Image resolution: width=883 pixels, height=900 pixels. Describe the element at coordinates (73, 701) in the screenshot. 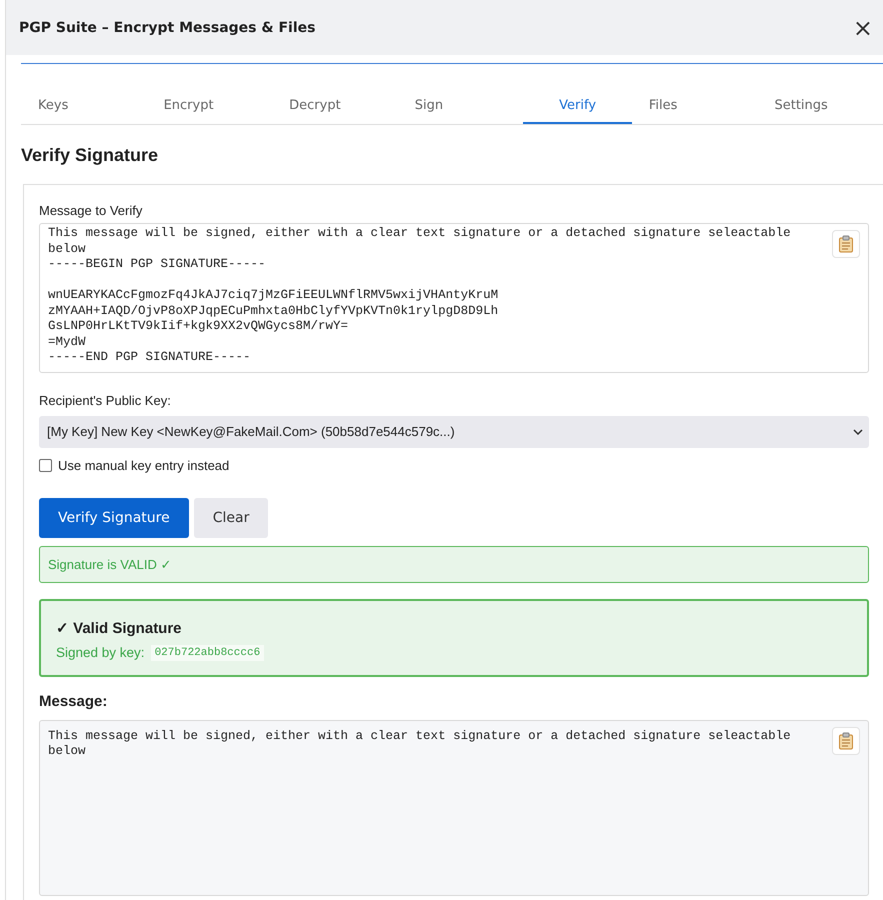

I see `field-label: Message:` at that location.